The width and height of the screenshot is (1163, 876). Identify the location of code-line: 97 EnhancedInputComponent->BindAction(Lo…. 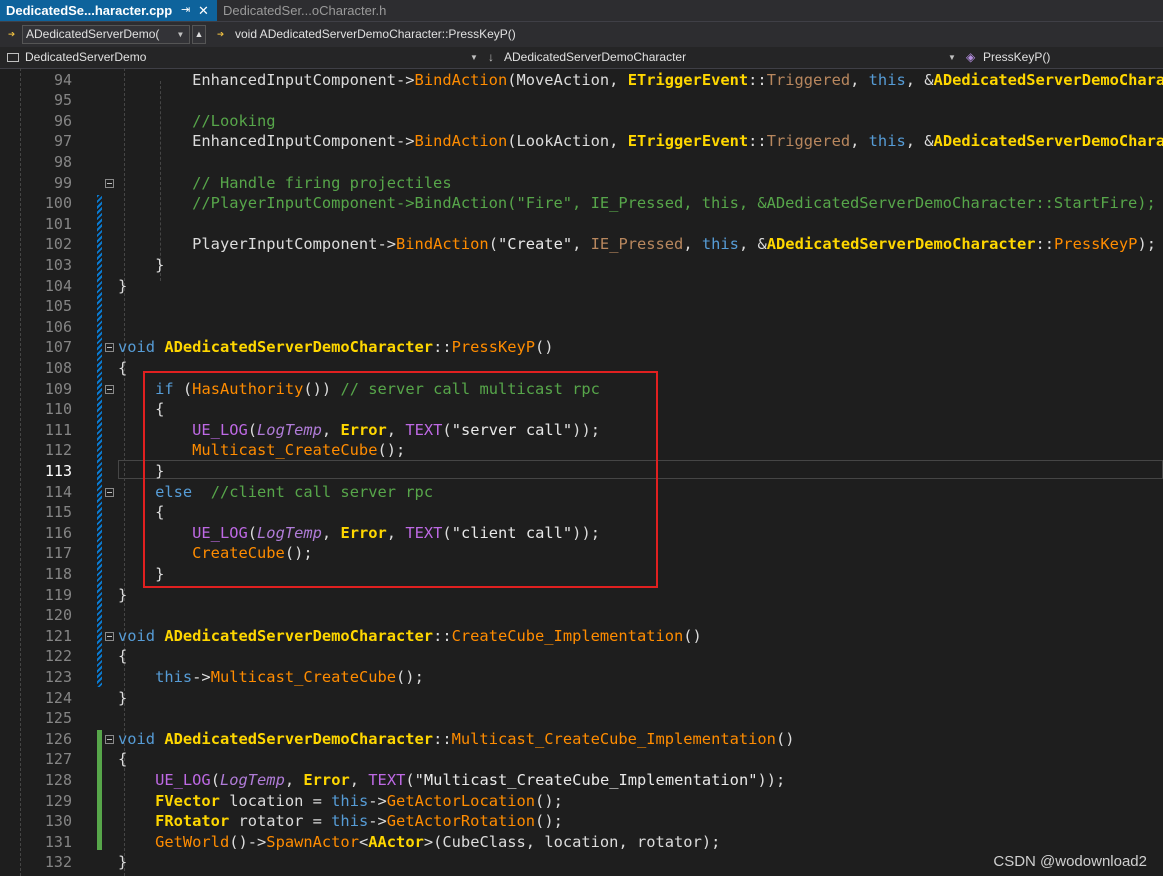
(581, 141).